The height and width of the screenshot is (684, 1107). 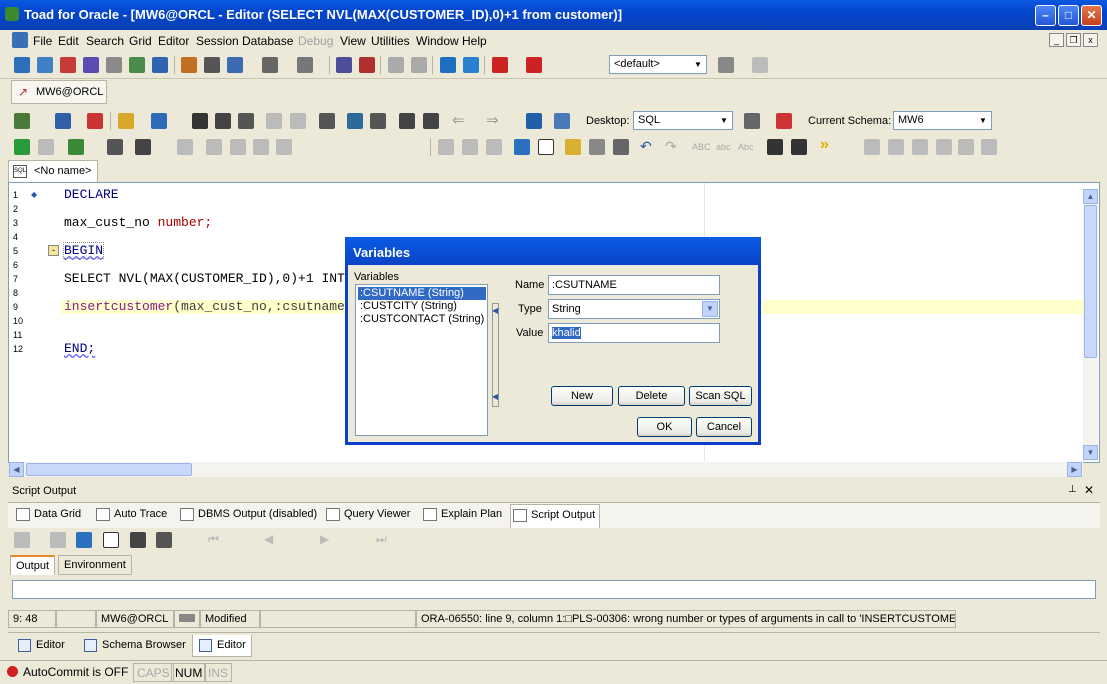 I want to click on maximize-button: □, so click(x=1068, y=15).